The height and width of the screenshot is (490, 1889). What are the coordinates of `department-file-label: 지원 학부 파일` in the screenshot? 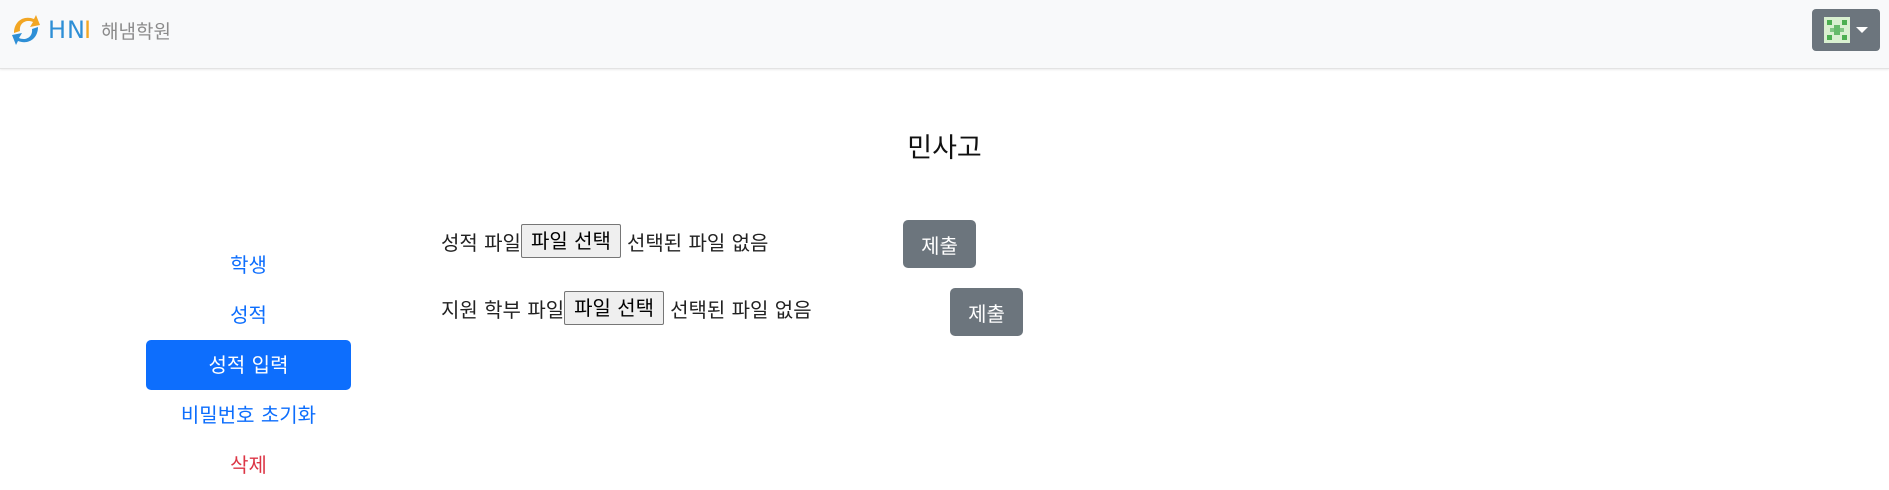 It's located at (503, 309).